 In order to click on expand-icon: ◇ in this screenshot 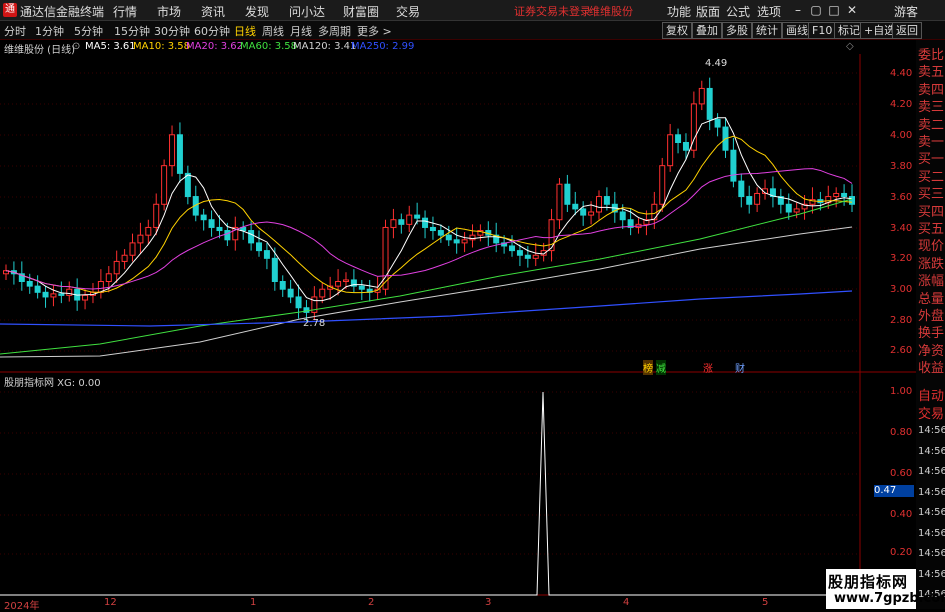, I will do `click(850, 46)`.